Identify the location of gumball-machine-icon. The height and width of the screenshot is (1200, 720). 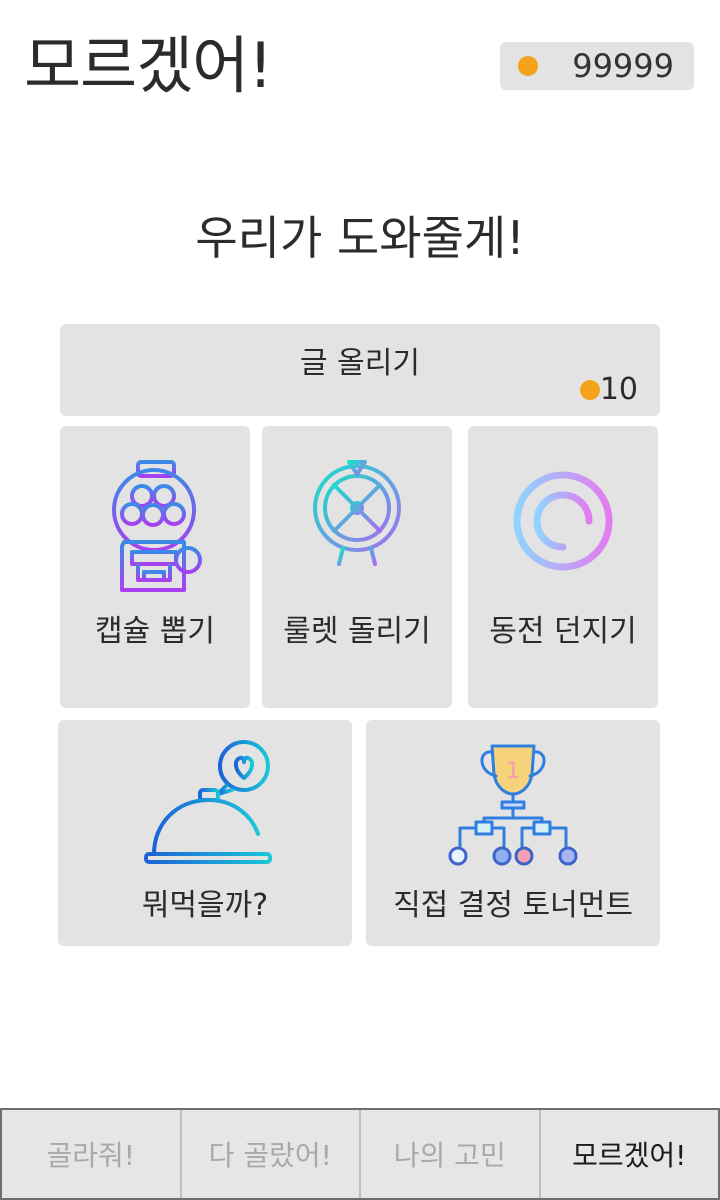
(157, 526).